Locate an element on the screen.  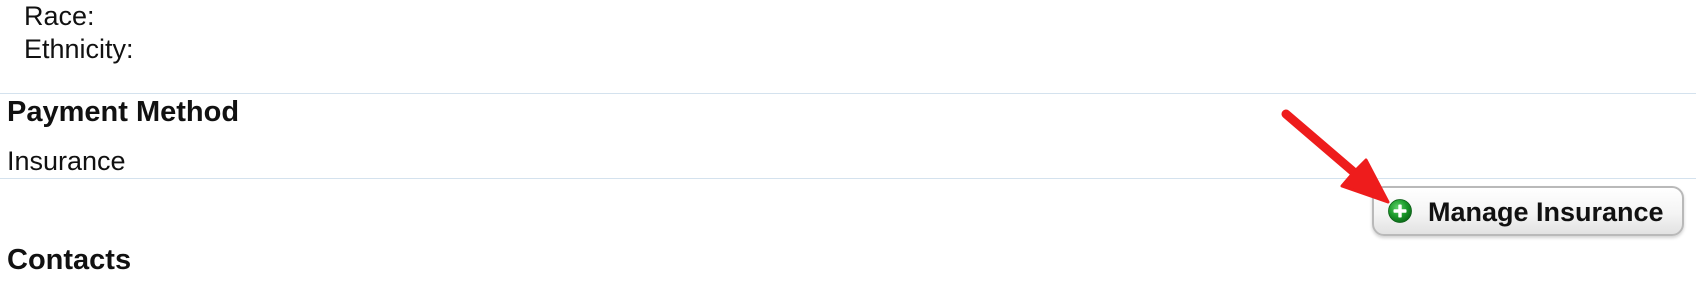
manage-insurance-button: Manage Insurance is located at coordinates (1528, 211).